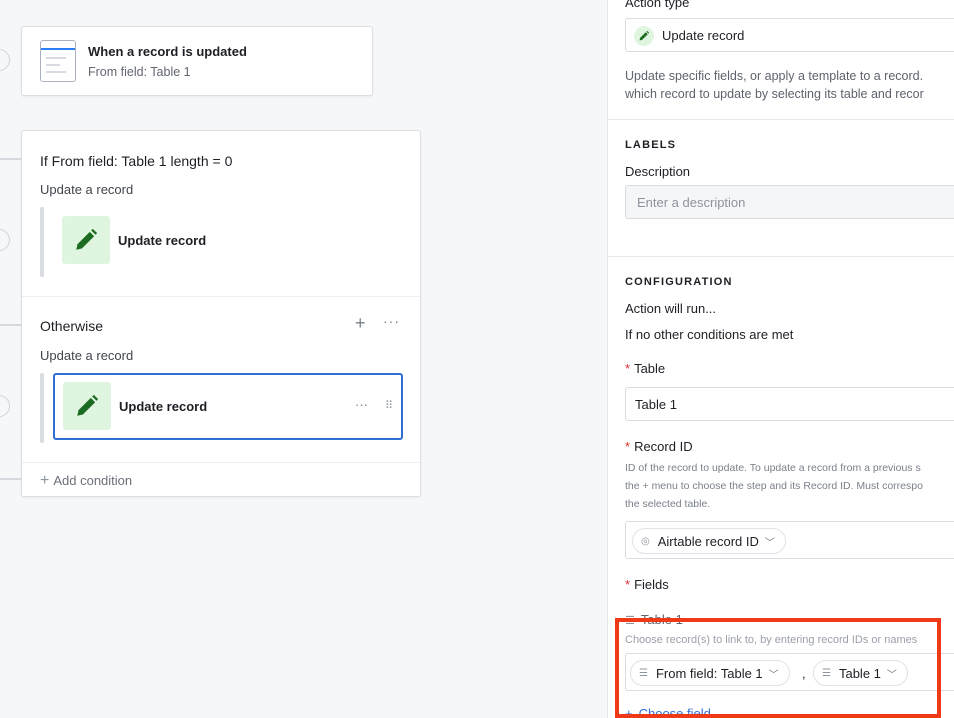  I want to click on otherwise-title: Otherwise, so click(71, 326).